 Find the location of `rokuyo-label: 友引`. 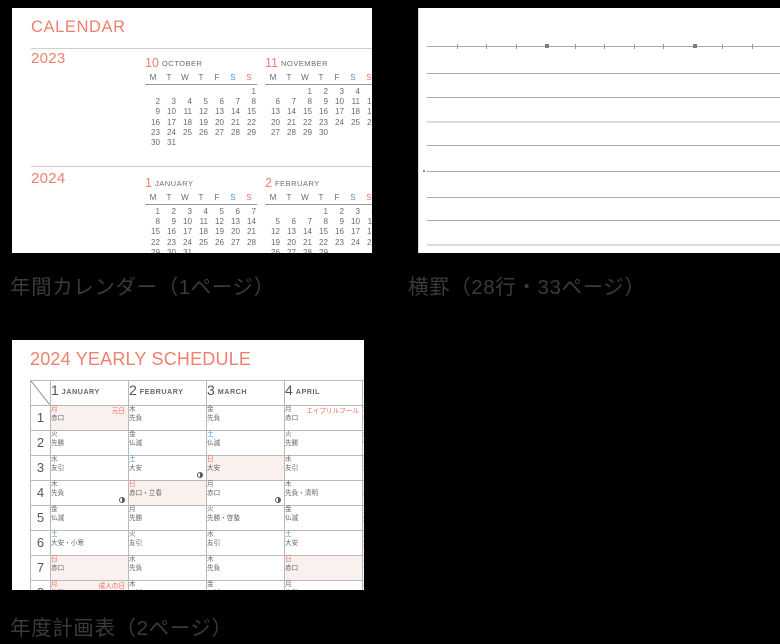

rokuyo-label: 友引 is located at coordinates (214, 543).